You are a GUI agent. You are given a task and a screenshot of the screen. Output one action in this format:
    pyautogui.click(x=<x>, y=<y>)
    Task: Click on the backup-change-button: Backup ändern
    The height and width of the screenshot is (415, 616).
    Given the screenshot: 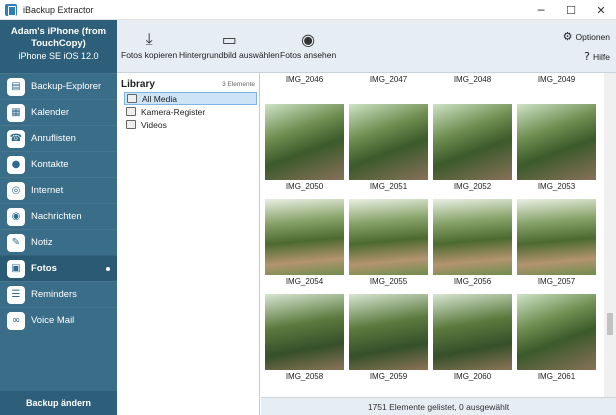 What is the action you would take?
    pyautogui.click(x=58, y=403)
    